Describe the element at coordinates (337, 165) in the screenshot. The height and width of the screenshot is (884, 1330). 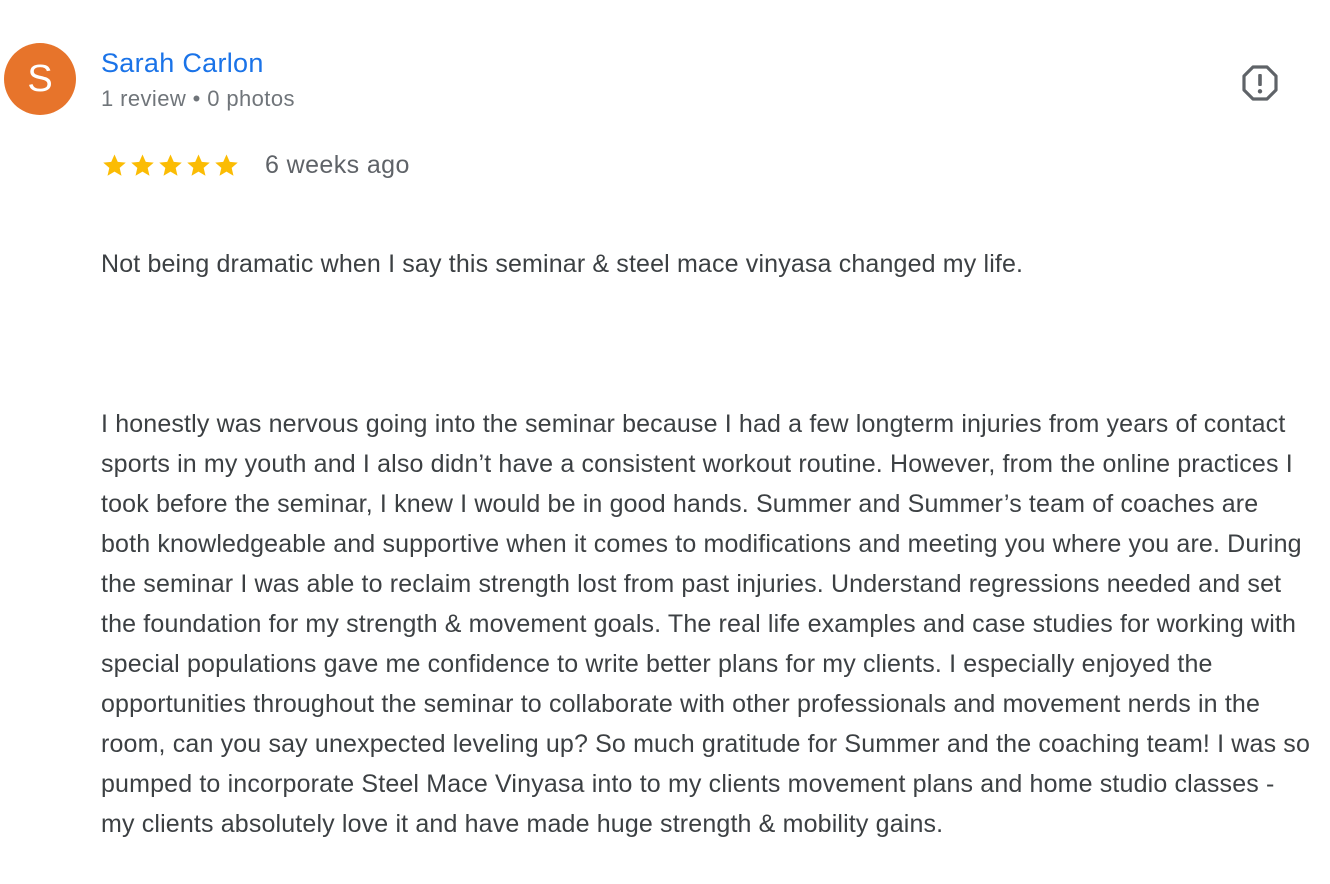
I see `review-date: 6 weeks ago` at that location.